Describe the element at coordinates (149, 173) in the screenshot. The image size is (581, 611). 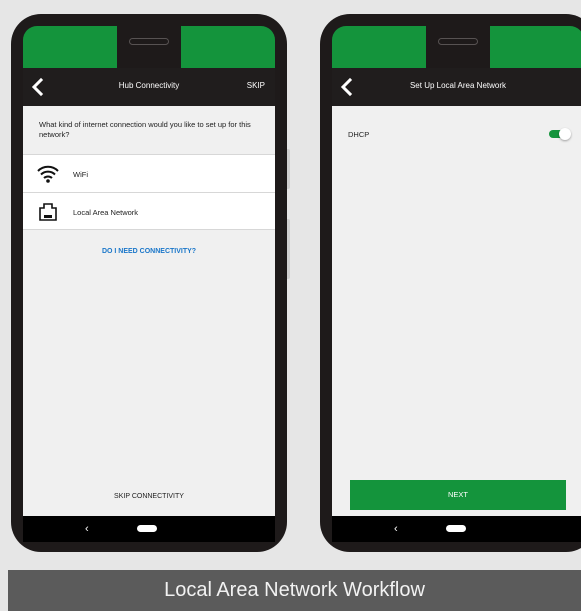
I see `option-wifi: WiFi` at that location.